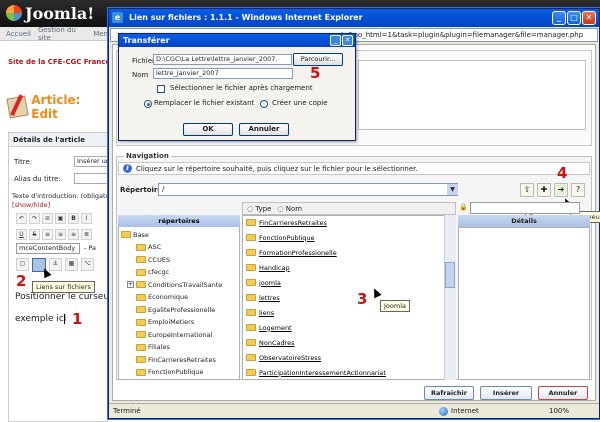  I want to click on cancel-button: Annuler, so click(563, 393).